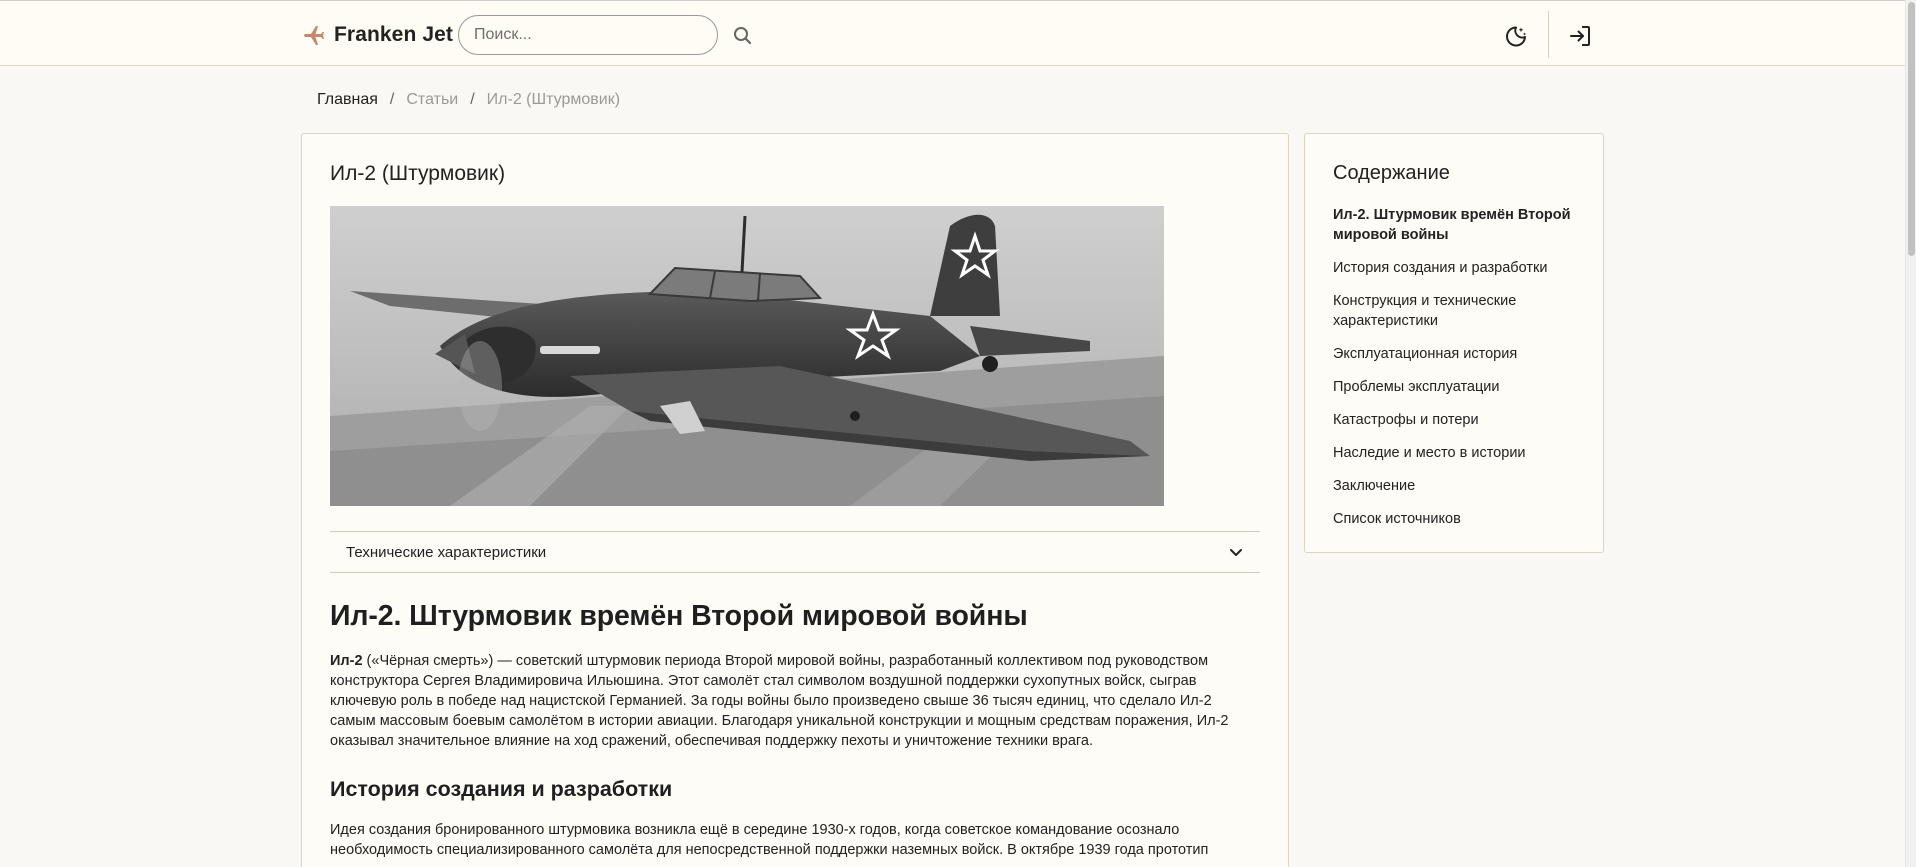 The height and width of the screenshot is (867, 1916). I want to click on toc-item-problems: Проблемы эксплуатации, so click(1458, 387).